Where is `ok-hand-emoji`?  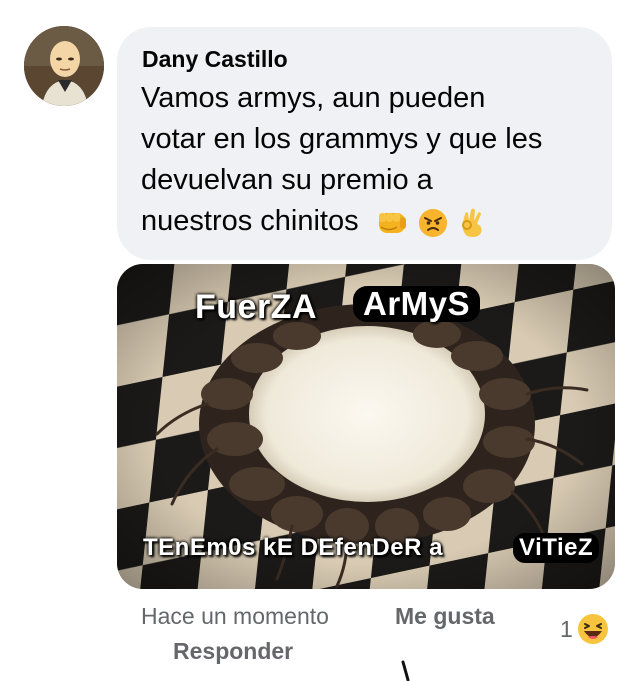 ok-hand-emoji is located at coordinates (471, 223).